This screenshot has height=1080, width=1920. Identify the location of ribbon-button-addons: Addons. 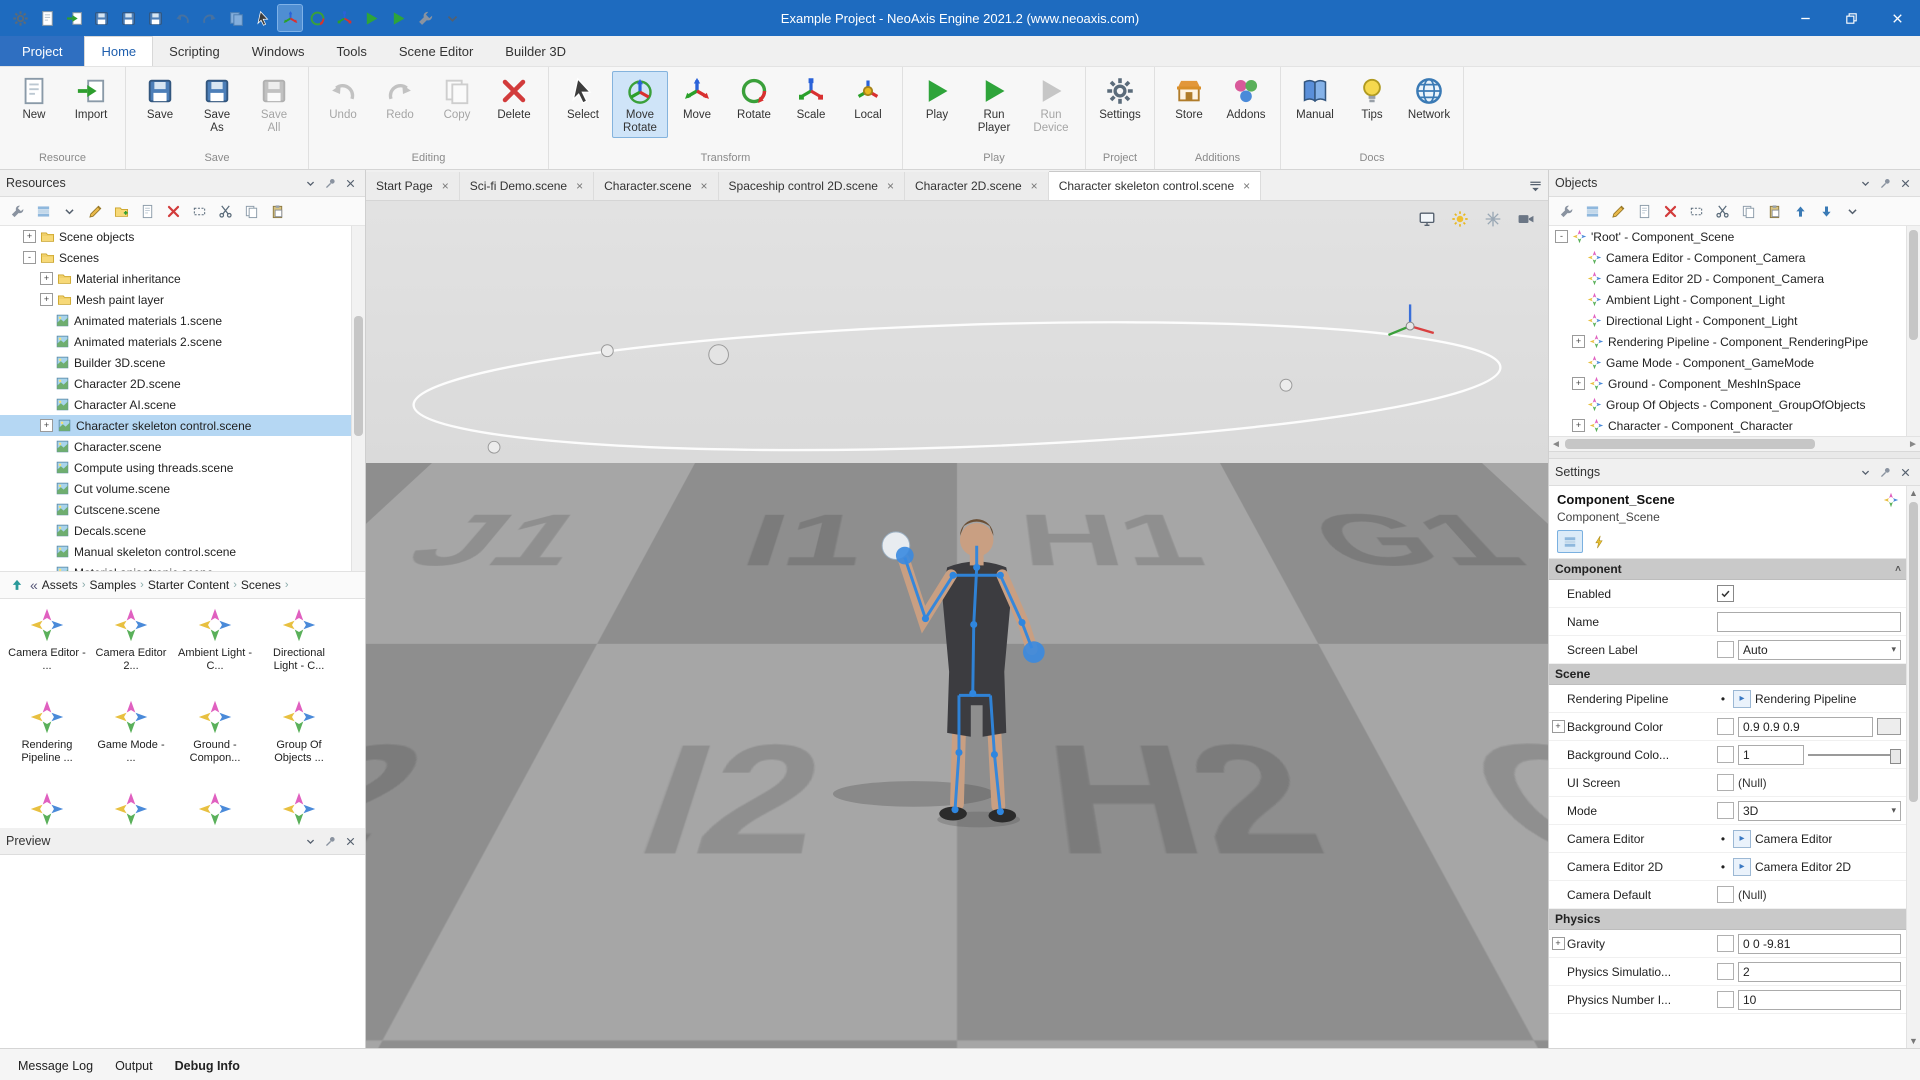
(1246, 98).